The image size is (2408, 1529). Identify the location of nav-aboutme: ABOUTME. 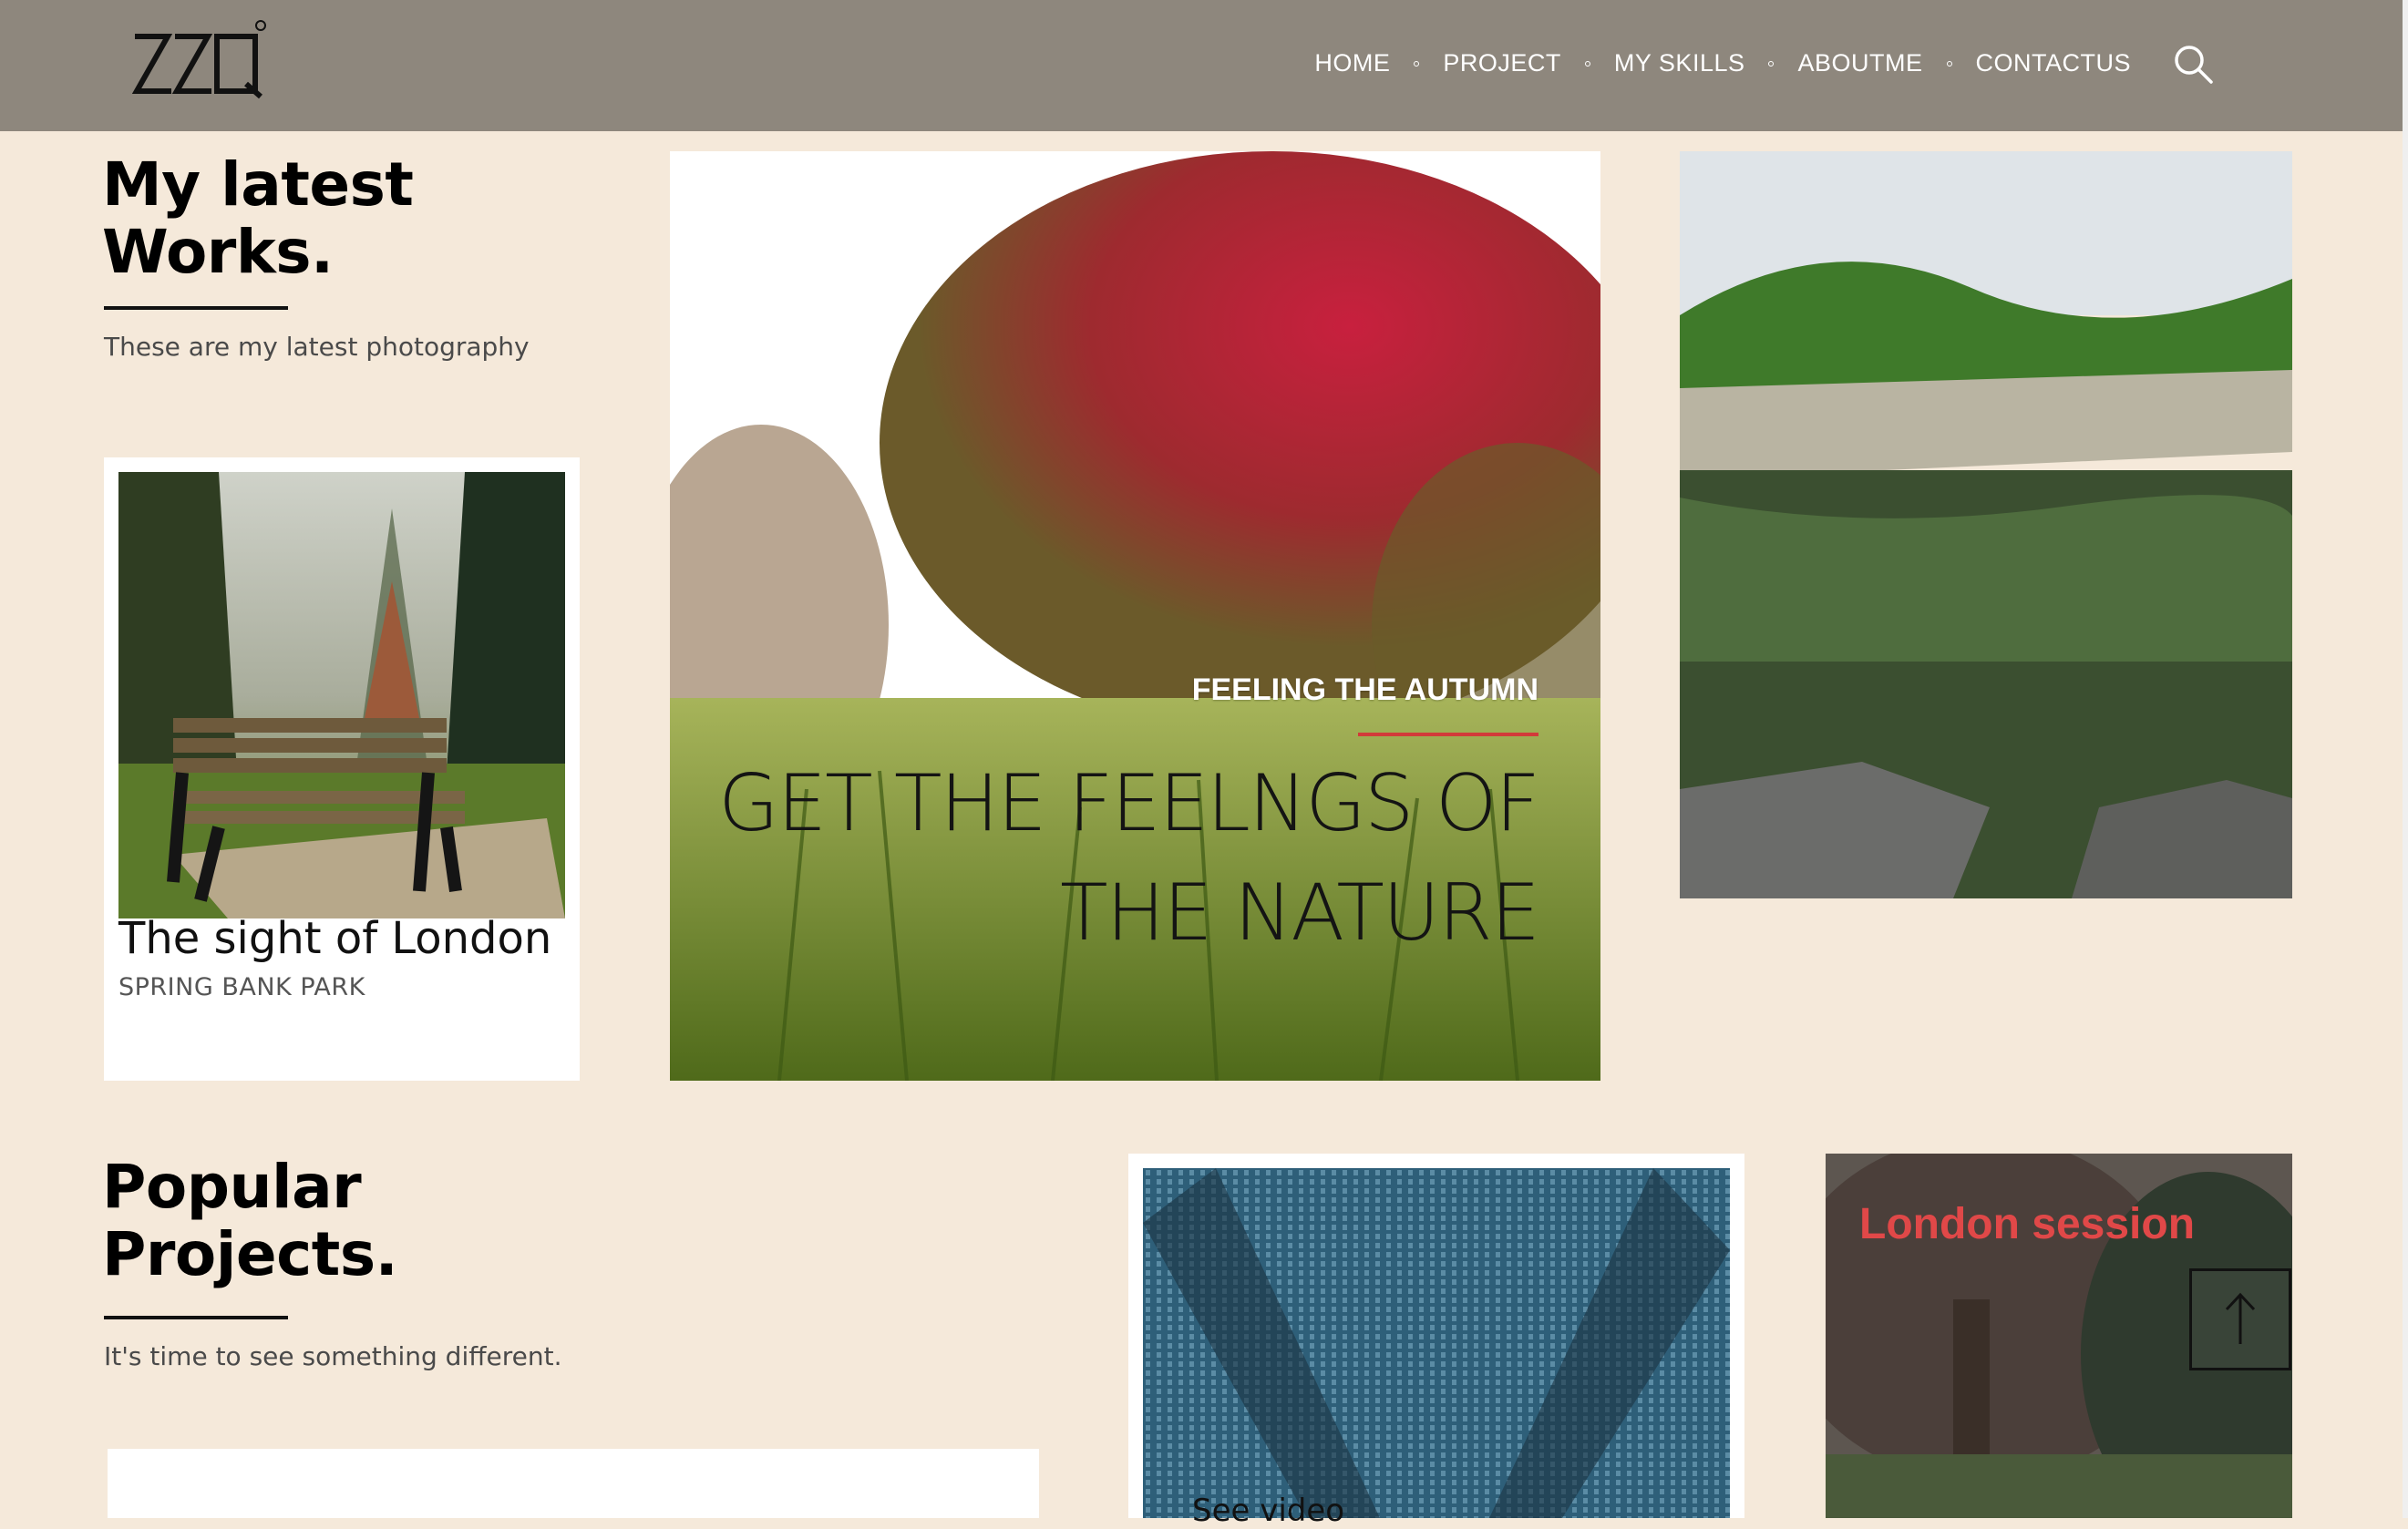
(1860, 63).